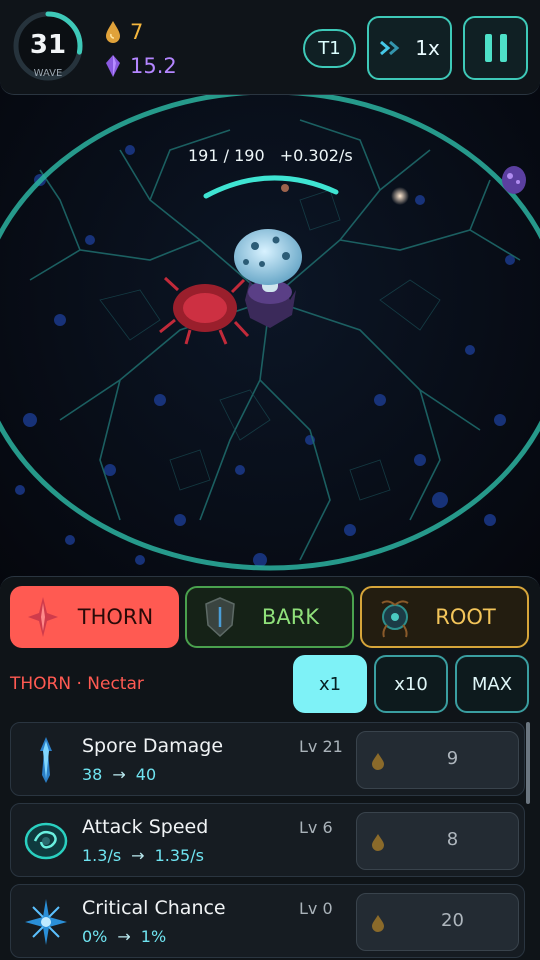  What do you see at coordinates (452, 839) in the screenshot?
I see `upgrade-cost: 8` at bounding box center [452, 839].